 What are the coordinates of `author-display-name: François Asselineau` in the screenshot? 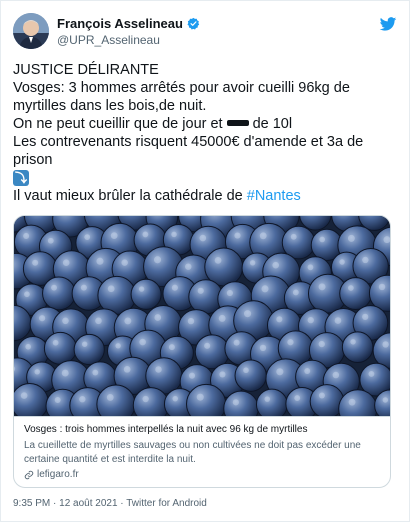 It's located at (120, 23).